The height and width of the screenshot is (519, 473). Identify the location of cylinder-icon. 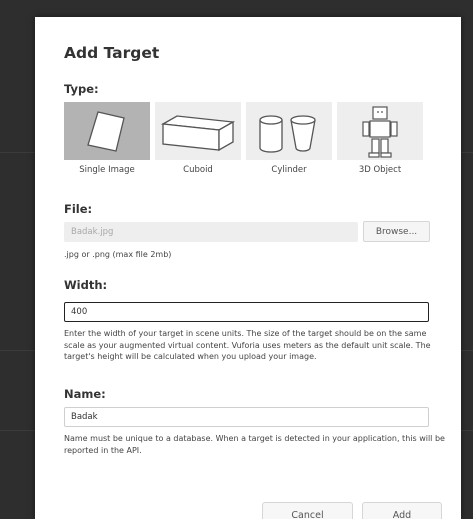
(287, 134).